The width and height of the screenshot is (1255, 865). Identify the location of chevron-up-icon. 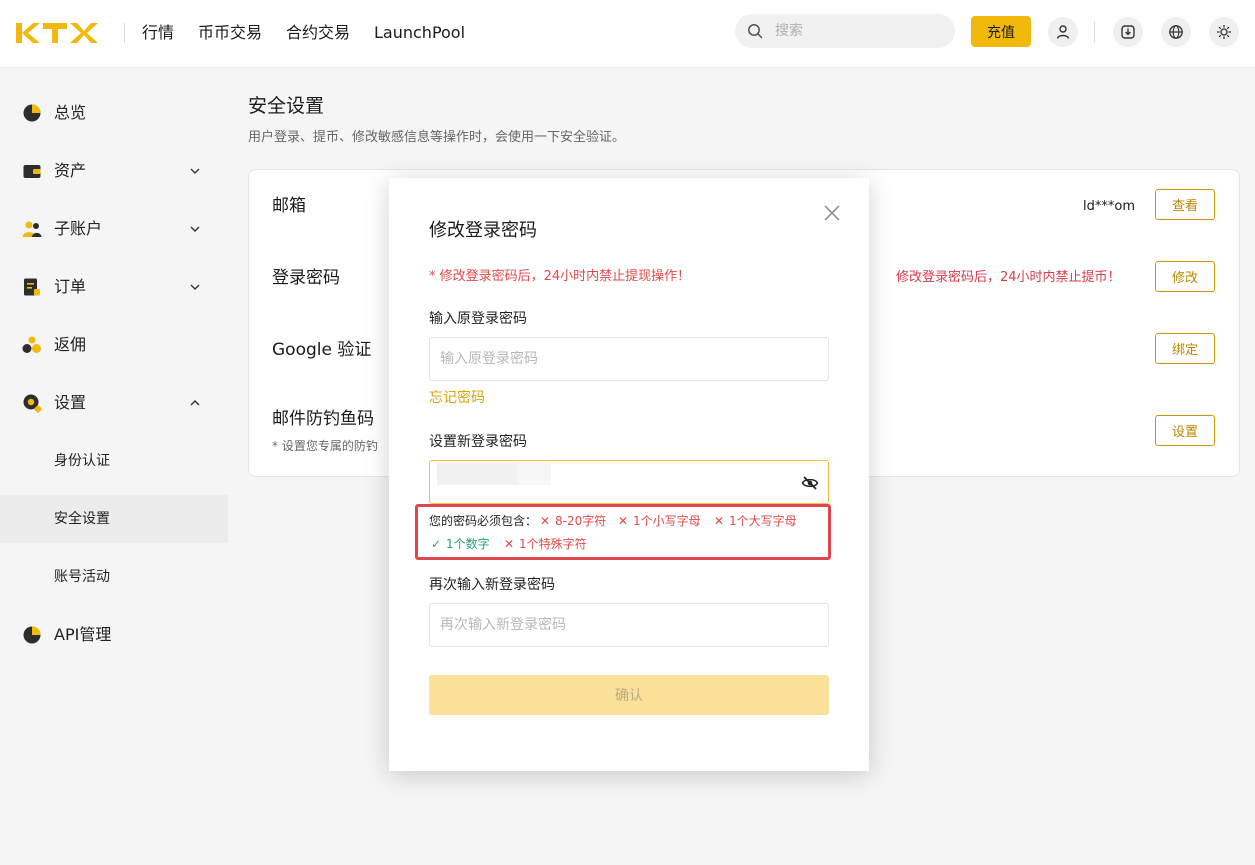
(195, 403).